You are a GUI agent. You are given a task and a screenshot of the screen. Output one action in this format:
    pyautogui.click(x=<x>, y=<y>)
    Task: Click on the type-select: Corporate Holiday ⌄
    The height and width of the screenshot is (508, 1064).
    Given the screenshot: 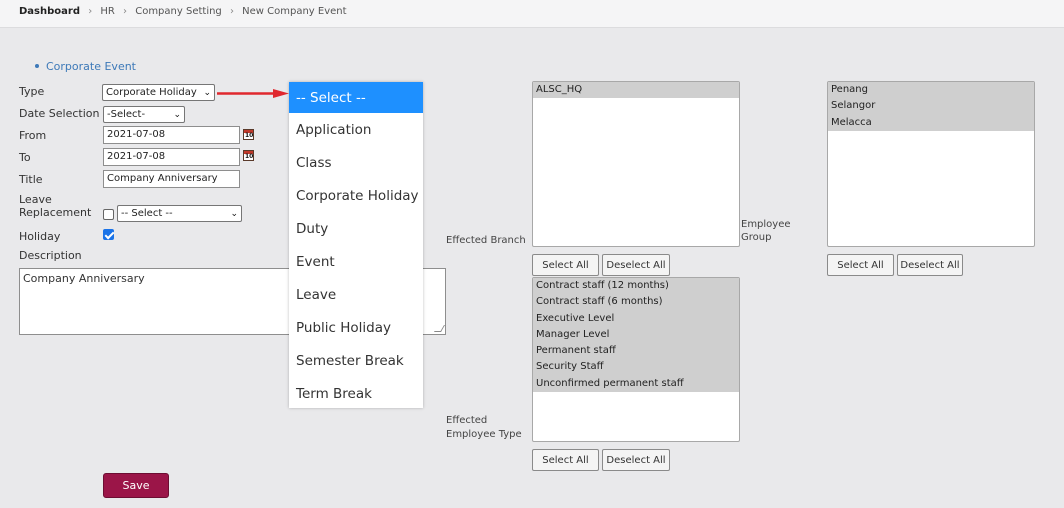 What is the action you would take?
    pyautogui.click(x=158, y=92)
    